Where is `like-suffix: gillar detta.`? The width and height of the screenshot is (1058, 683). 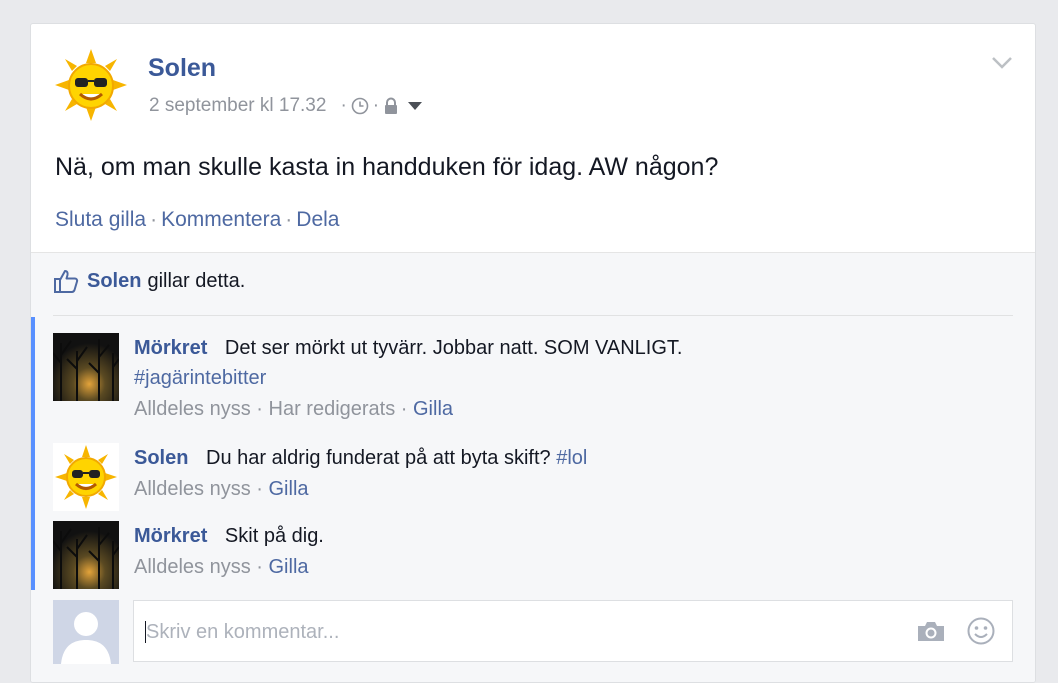 like-suffix: gillar detta. is located at coordinates (196, 280).